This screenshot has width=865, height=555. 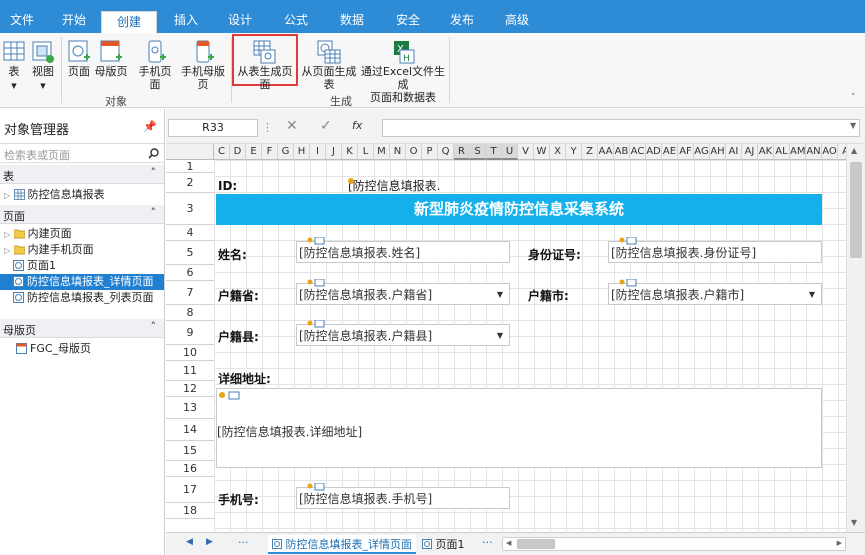 I want to click on tab-insert: 插入, so click(x=186, y=20).